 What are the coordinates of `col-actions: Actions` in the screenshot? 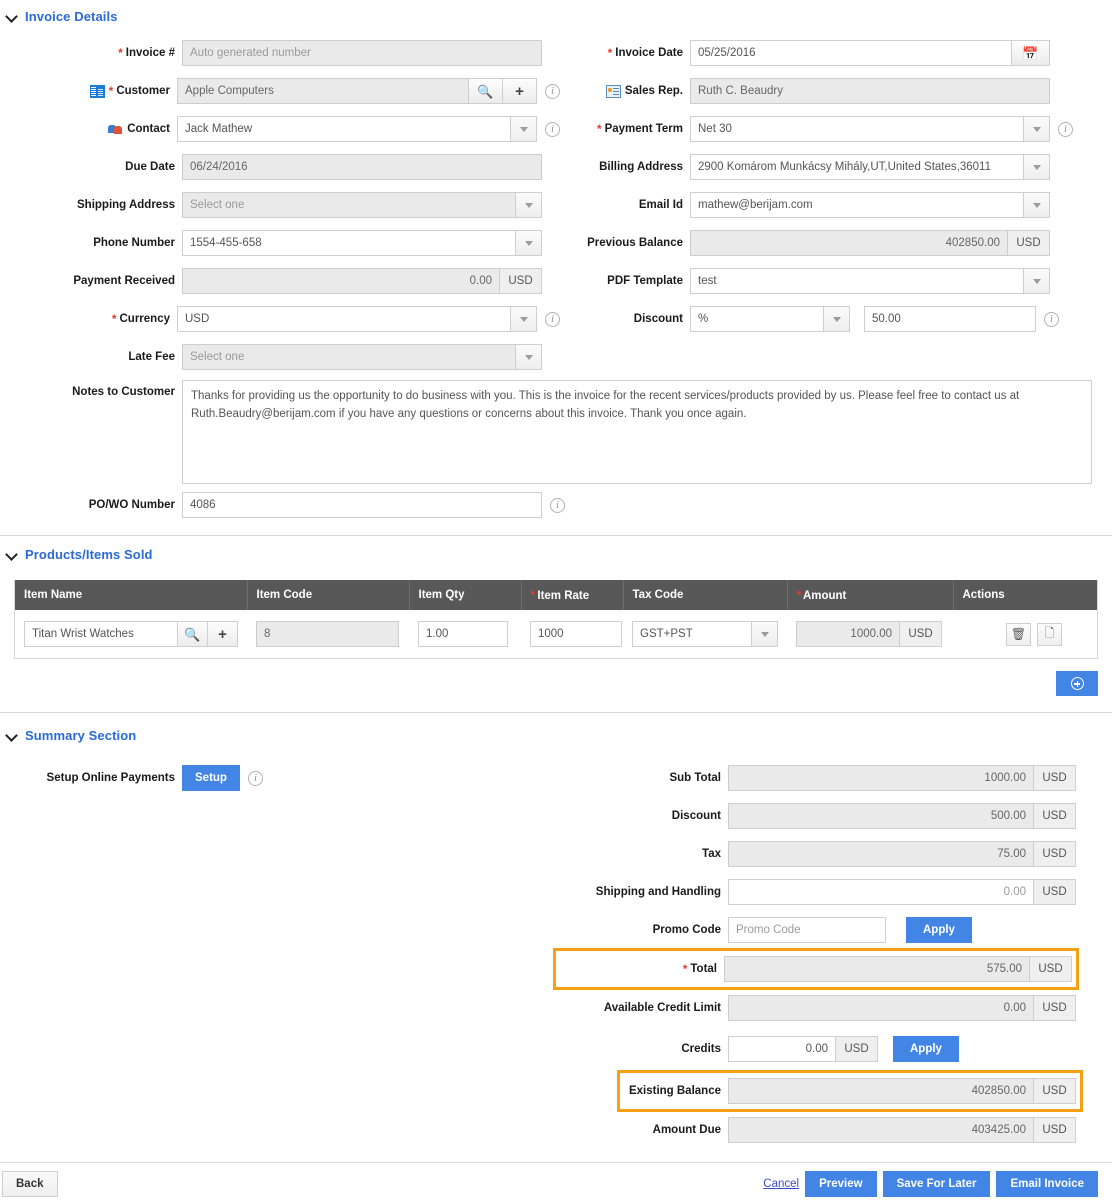 It's located at (1025, 595).